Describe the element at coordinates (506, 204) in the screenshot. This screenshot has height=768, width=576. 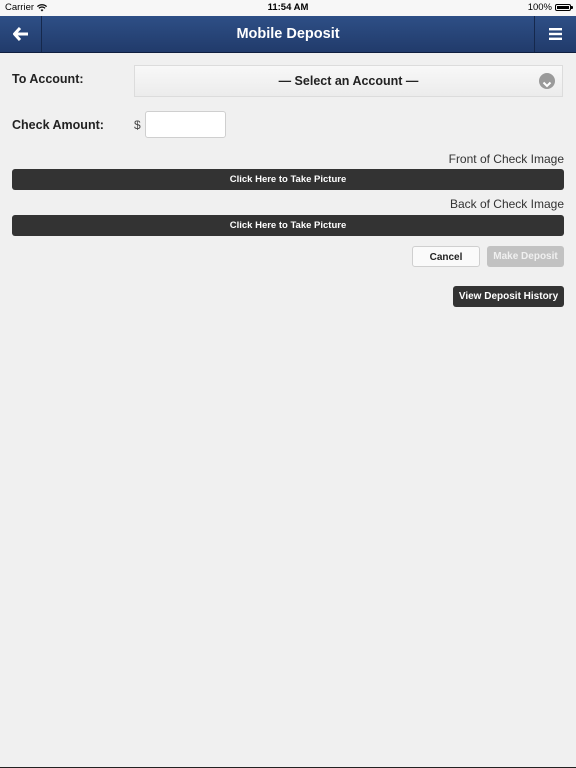
I see `back-image-caption: Back of Check Image` at that location.